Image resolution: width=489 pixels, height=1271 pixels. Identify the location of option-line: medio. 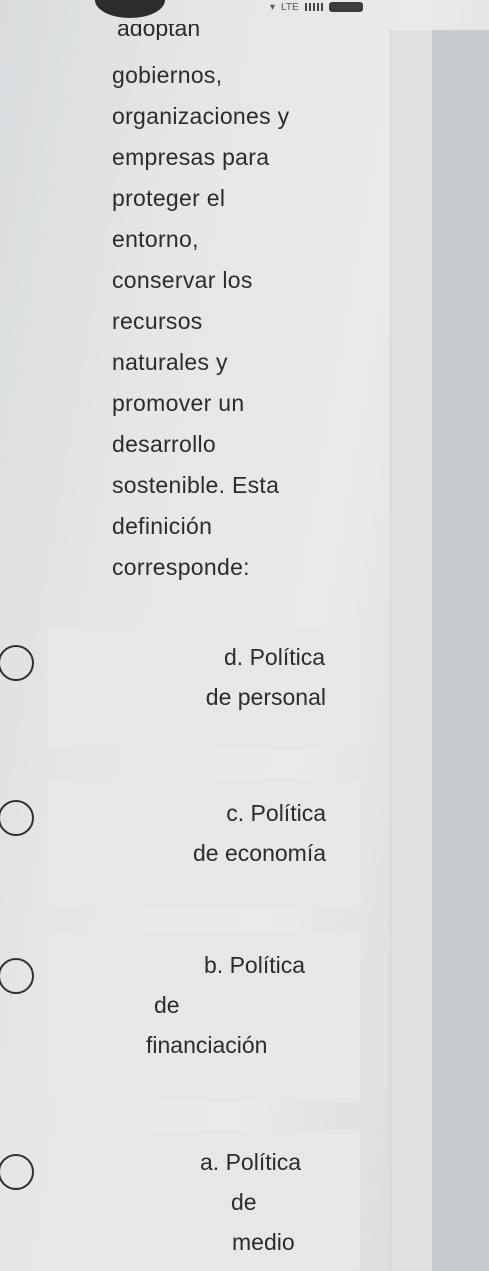
(263, 1242).